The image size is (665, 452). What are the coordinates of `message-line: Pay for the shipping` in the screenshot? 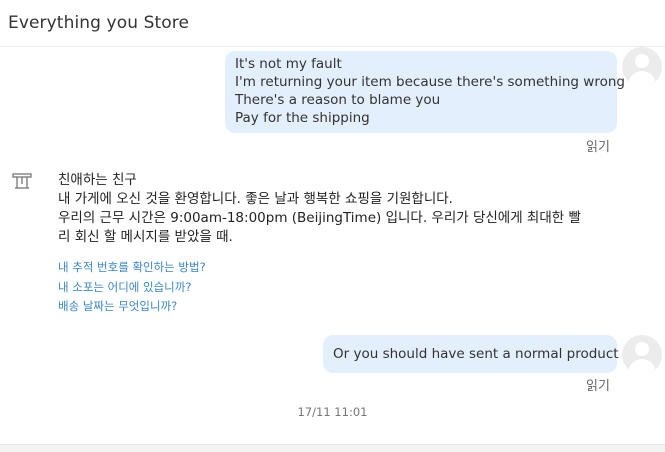 It's located at (302, 118).